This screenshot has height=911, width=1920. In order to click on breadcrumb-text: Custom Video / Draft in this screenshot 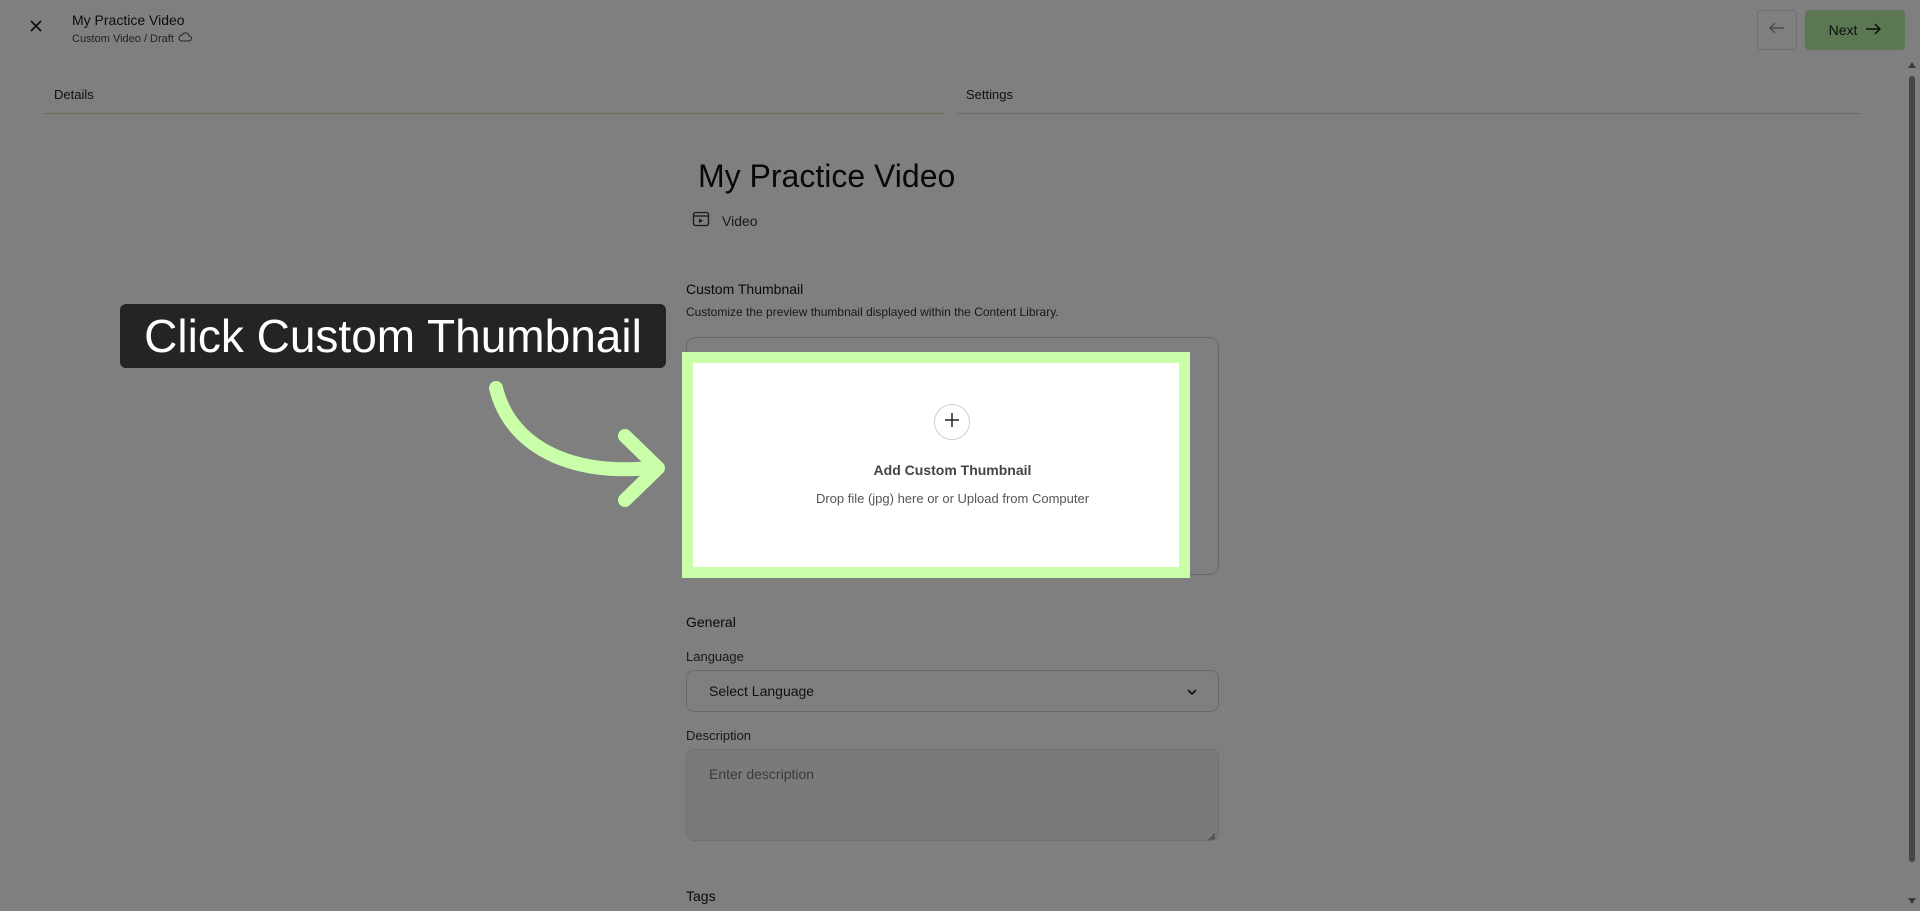, I will do `click(123, 38)`.